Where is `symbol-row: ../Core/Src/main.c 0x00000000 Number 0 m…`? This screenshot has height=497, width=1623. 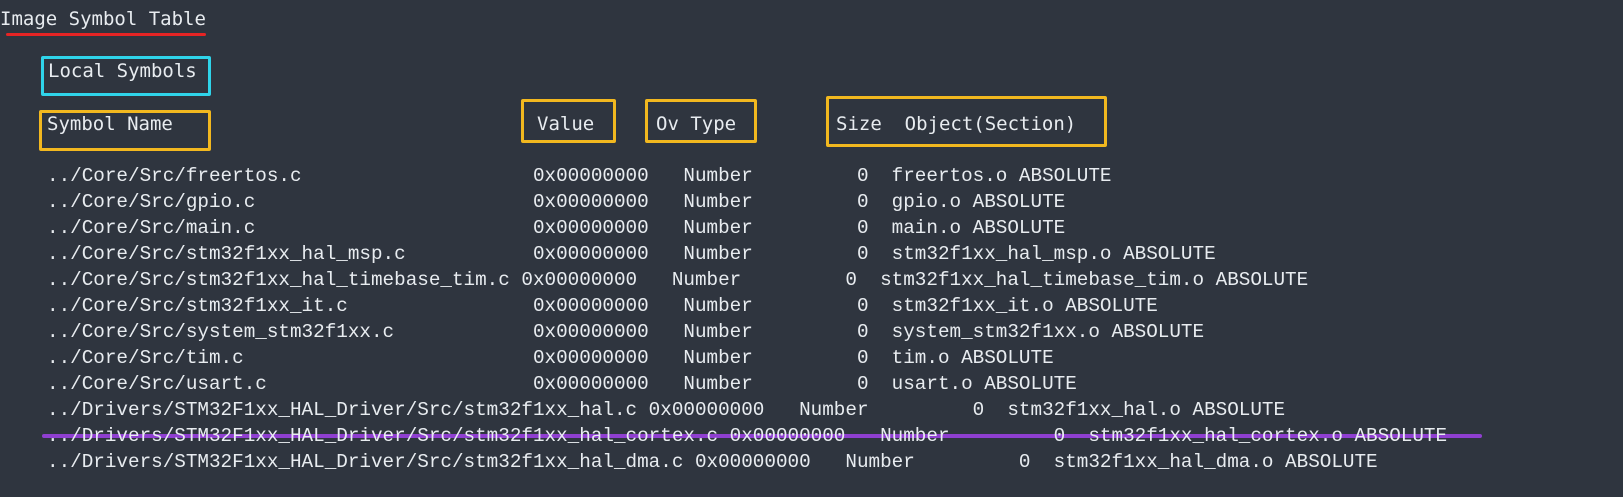 symbol-row: ../Core/Src/main.c 0x00000000 Number 0 m… is located at coordinates (556, 228).